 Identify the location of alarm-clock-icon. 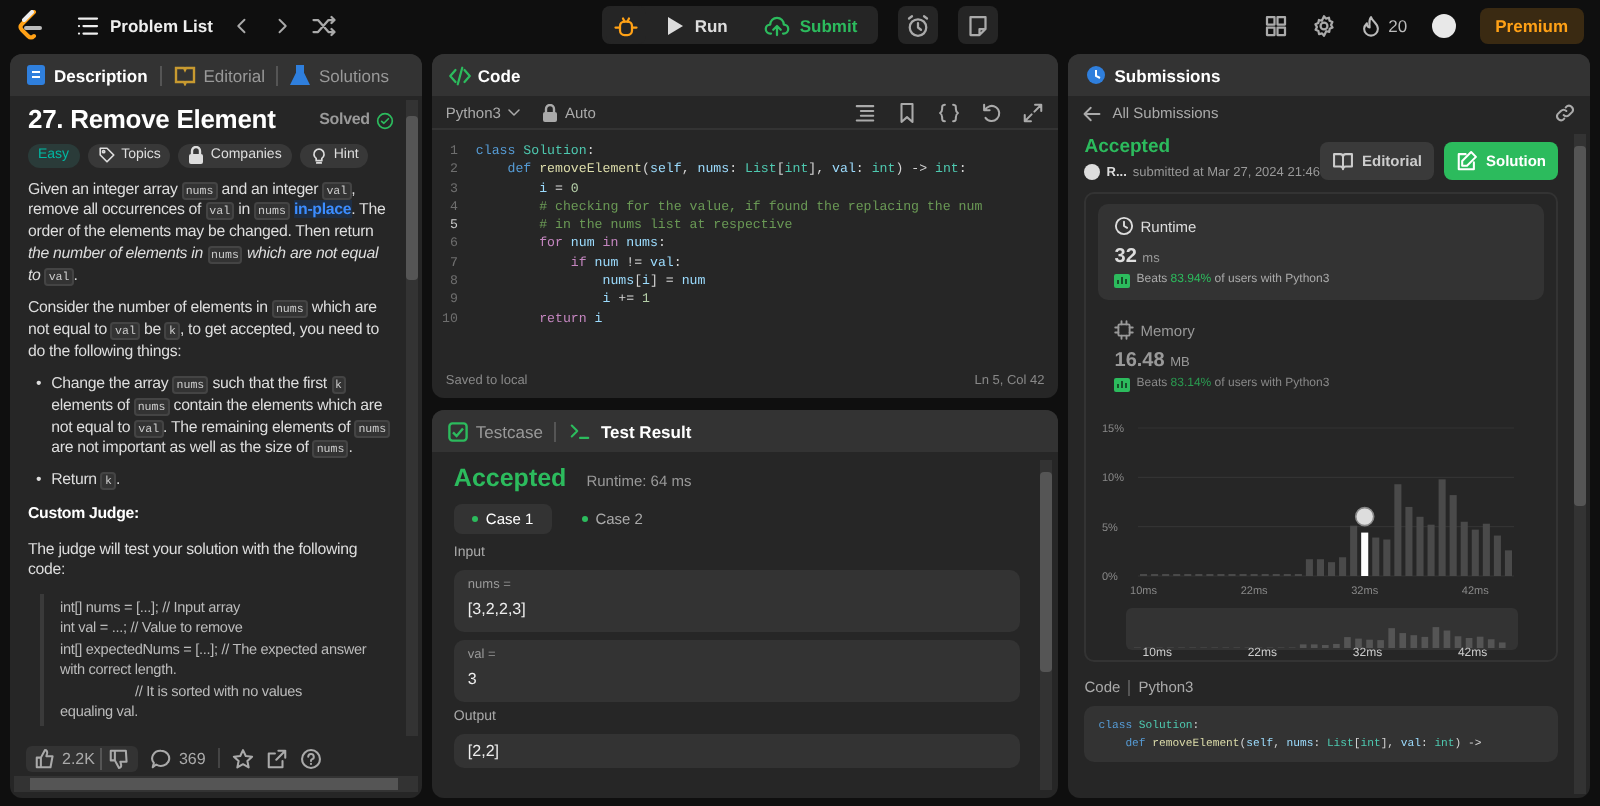
(917, 25).